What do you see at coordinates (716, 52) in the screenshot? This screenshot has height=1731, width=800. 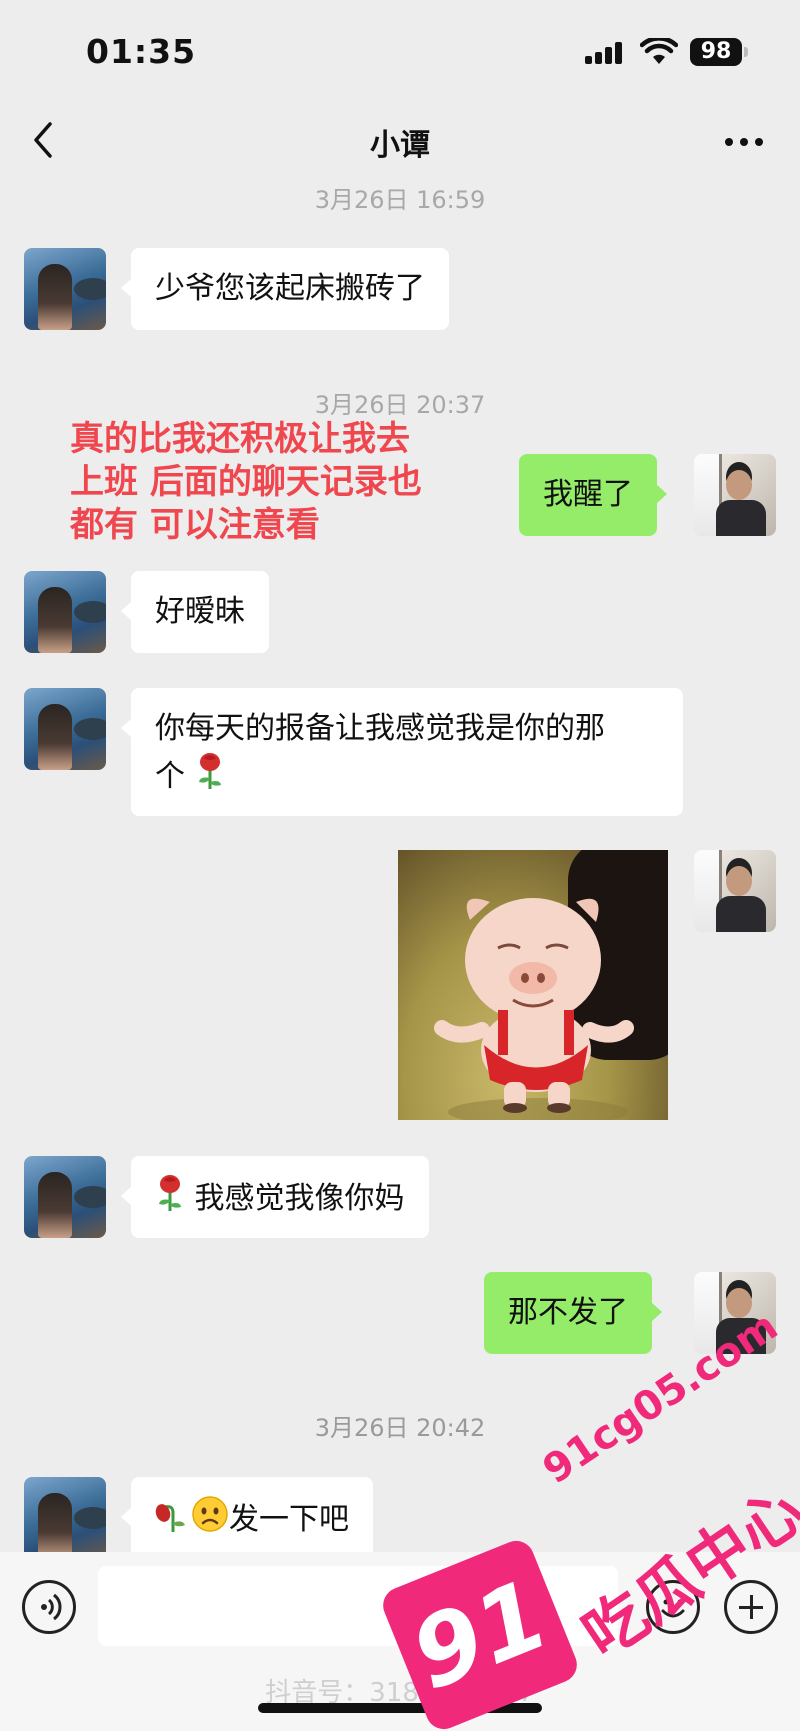 I see `battery-indicator: 98` at bounding box center [716, 52].